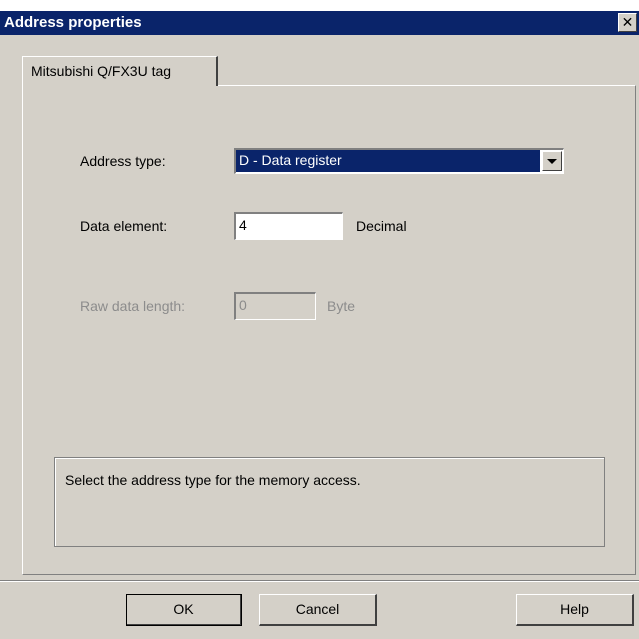 The image size is (639, 639). I want to click on cancel-button: Cancel, so click(318, 610).